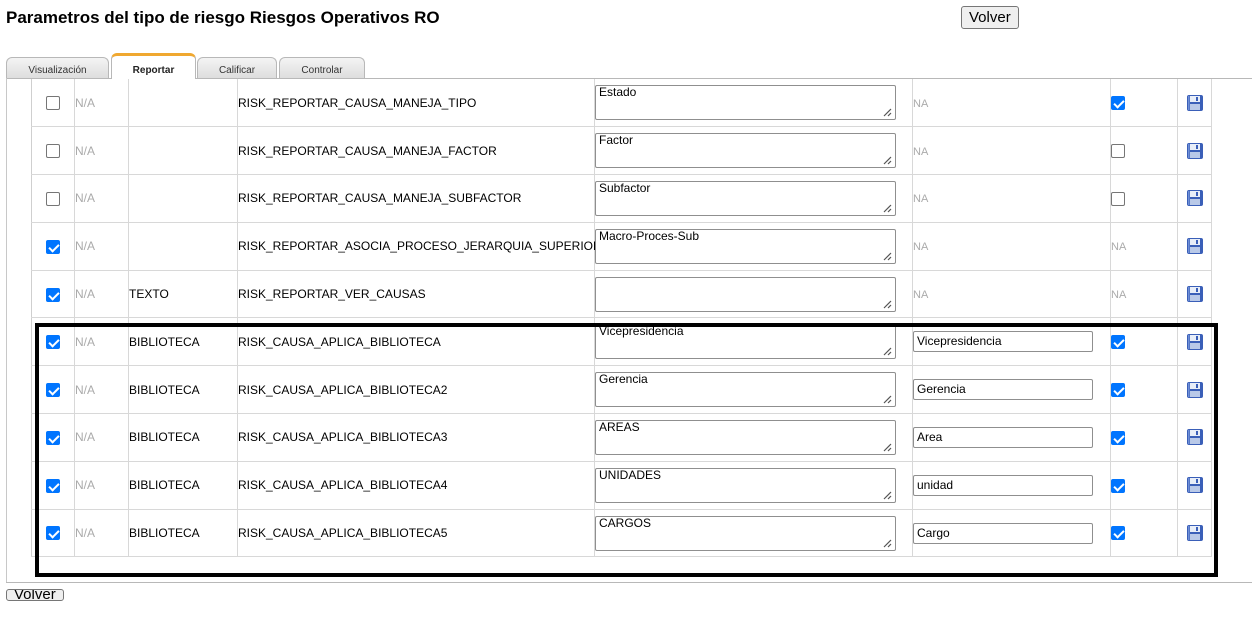 This screenshot has height=622, width=1252. Describe the element at coordinates (416, 294) in the screenshot. I see `param-key: RISK_REPORTAR_VER_CAUSAS` at that location.